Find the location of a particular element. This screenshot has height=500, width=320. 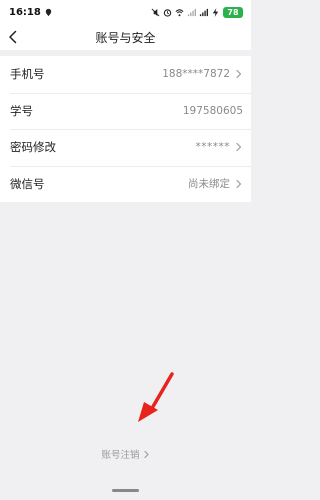

row-right: ****** is located at coordinates (220, 147).